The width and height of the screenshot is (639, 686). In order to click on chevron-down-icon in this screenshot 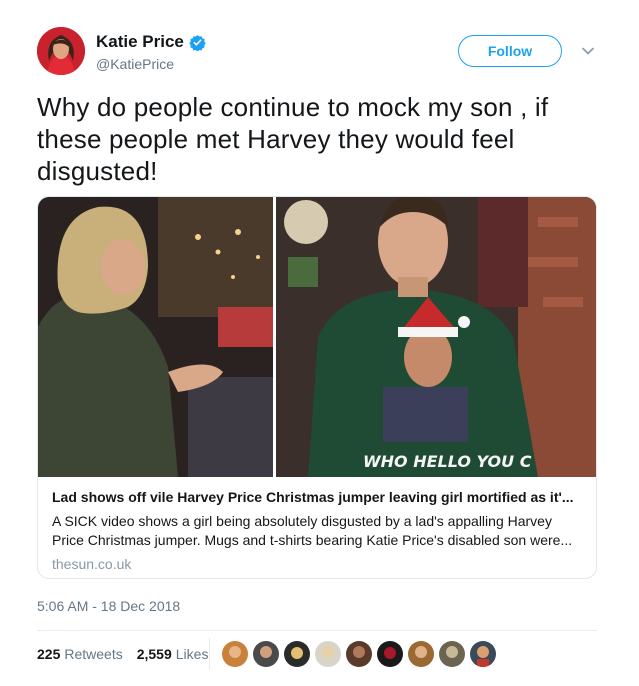, I will do `click(588, 51)`.